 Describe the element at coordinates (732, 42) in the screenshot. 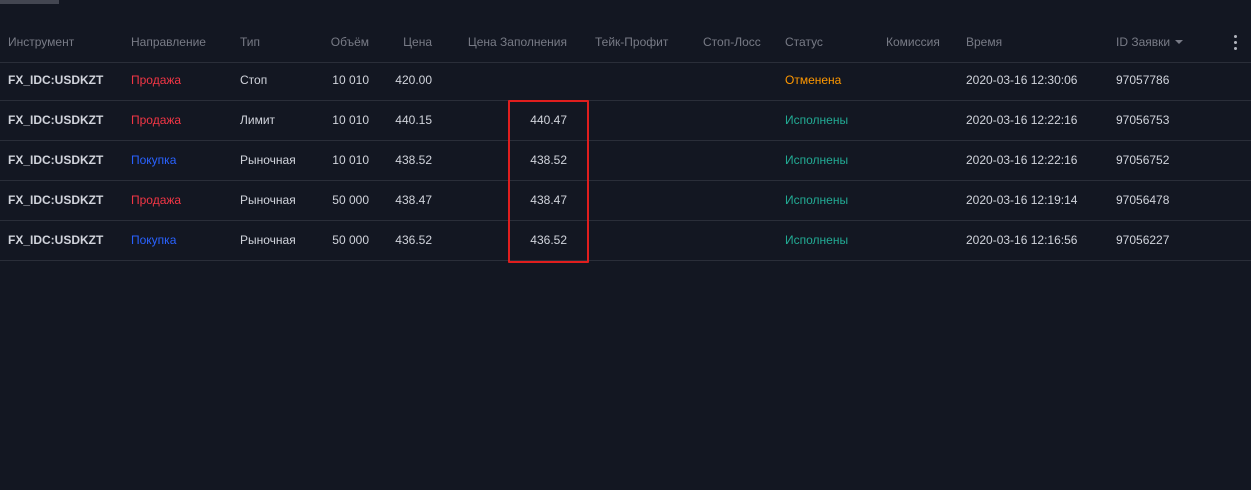

I see `header-stop-loss: Стоп-Лосс` at that location.